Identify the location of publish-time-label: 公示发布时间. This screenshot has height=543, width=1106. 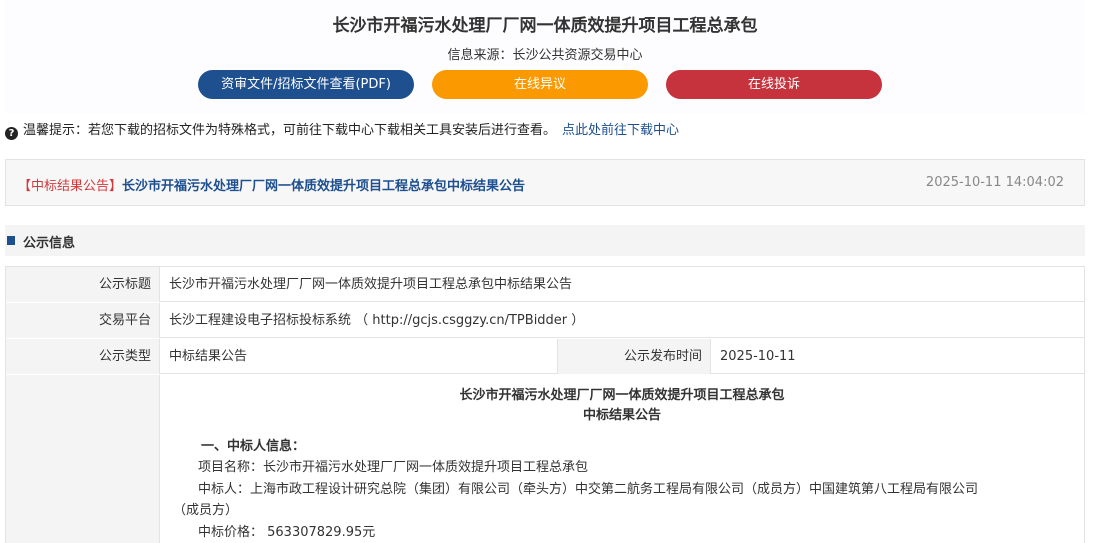
(634, 356).